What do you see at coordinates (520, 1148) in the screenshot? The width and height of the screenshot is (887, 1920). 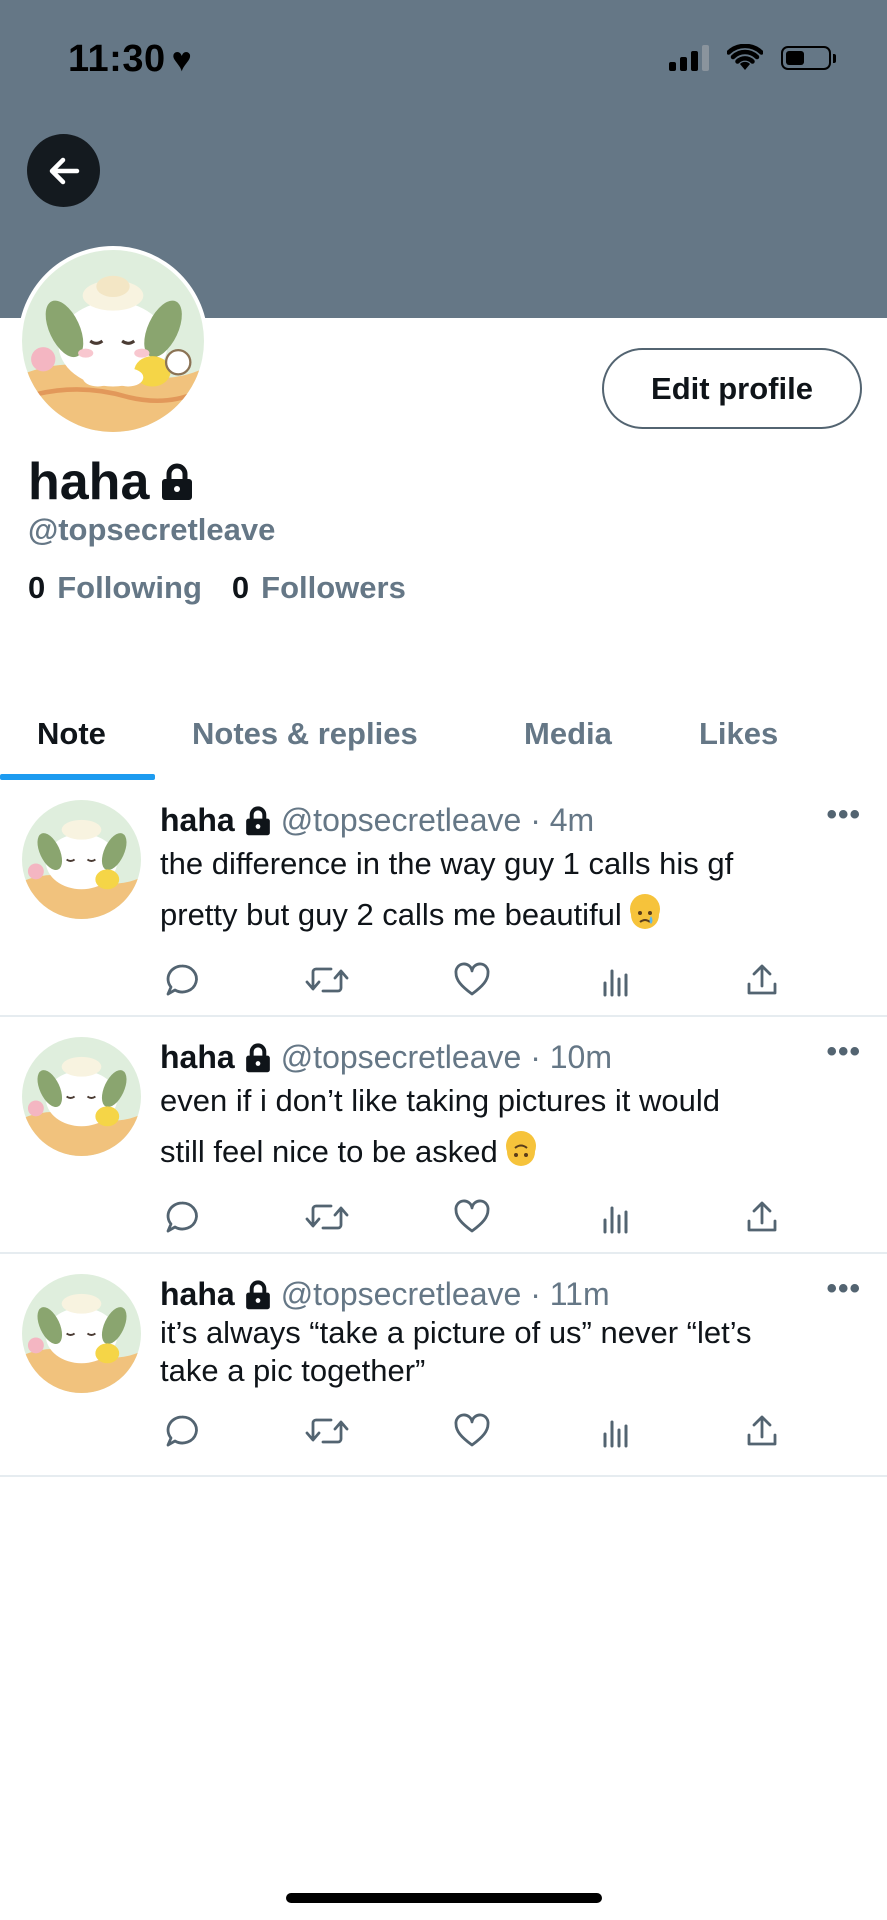 I see `upside-down-face-icon` at bounding box center [520, 1148].